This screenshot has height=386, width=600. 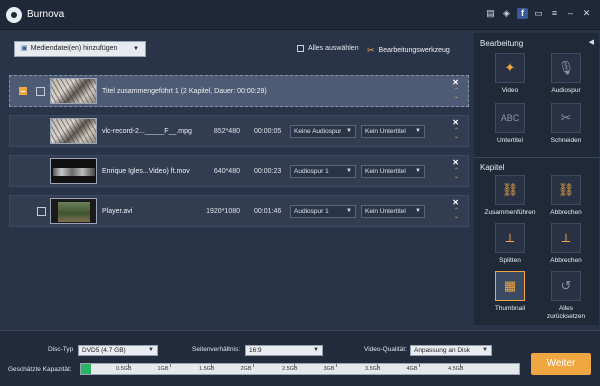 I want to click on resolution: 1920*1080, so click(x=223, y=211).